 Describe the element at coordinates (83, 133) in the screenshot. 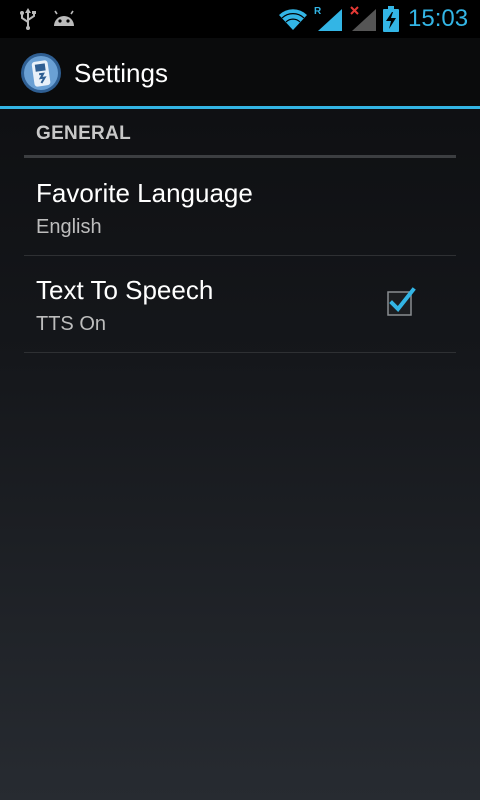

I see `section-header-general: GENERAL` at that location.